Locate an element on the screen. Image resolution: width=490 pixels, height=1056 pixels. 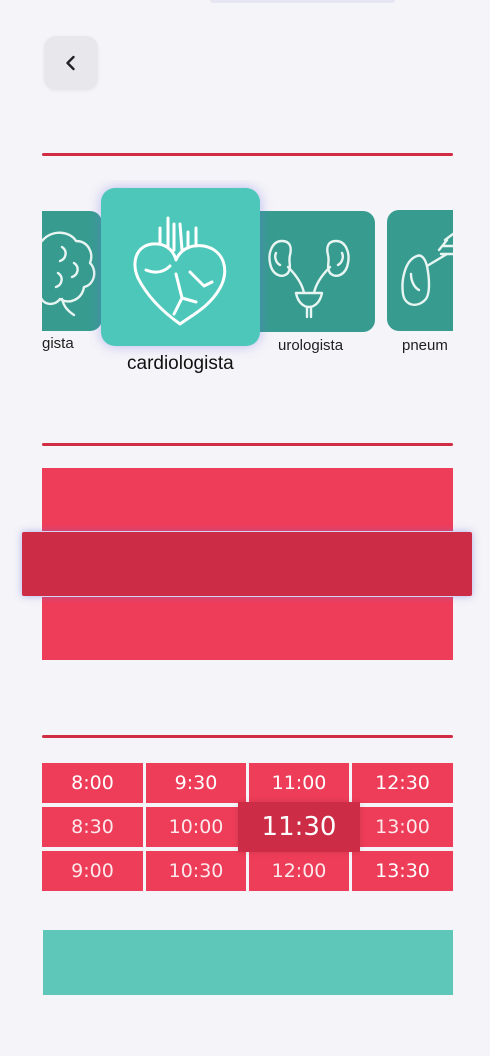
specialty-card-cardiologista is located at coordinates (180, 267).